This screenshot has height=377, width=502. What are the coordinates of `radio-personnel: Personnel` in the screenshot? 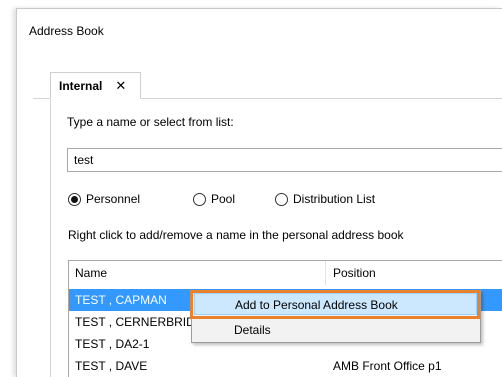 It's located at (104, 199).